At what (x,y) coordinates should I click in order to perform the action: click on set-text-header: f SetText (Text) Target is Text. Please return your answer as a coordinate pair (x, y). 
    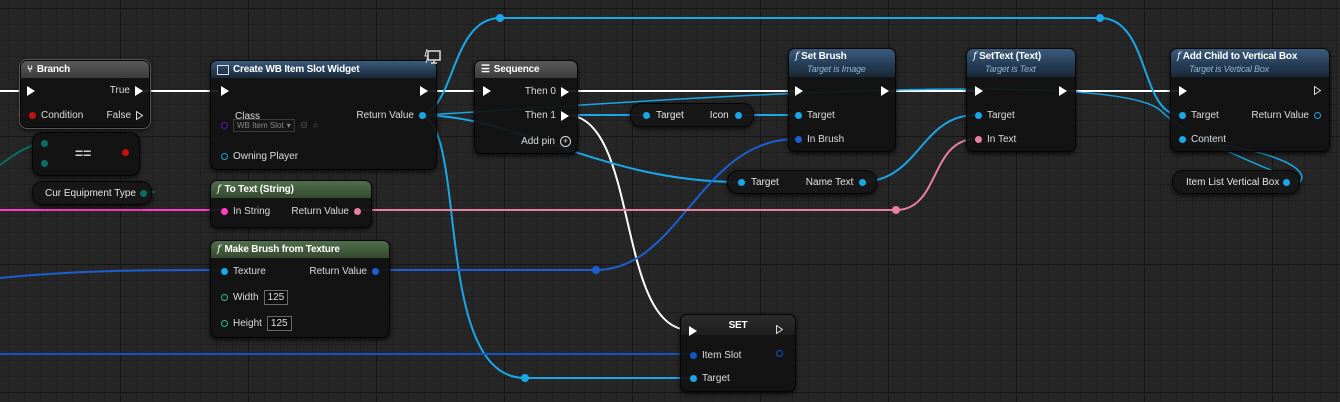
    Looking at the image, I should click on (1021, 63).